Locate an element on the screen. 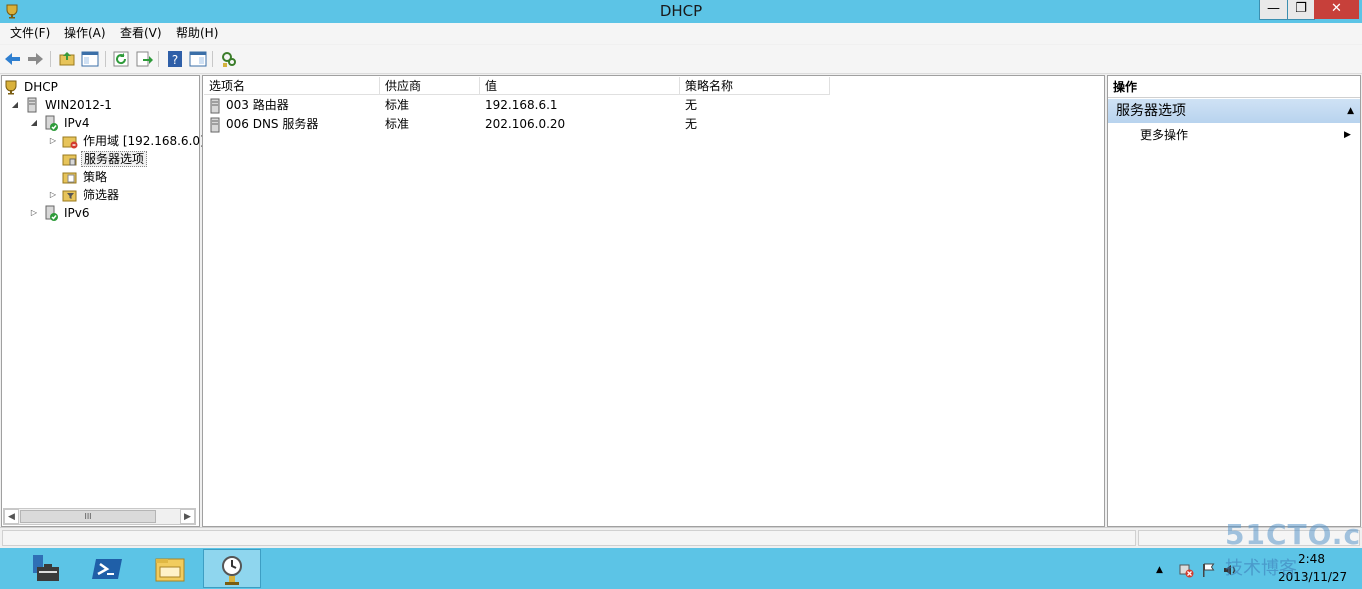 The width and height of the screenshot is (1362, 589). tree-label: IPv6 is located at coordinates (77, 212).